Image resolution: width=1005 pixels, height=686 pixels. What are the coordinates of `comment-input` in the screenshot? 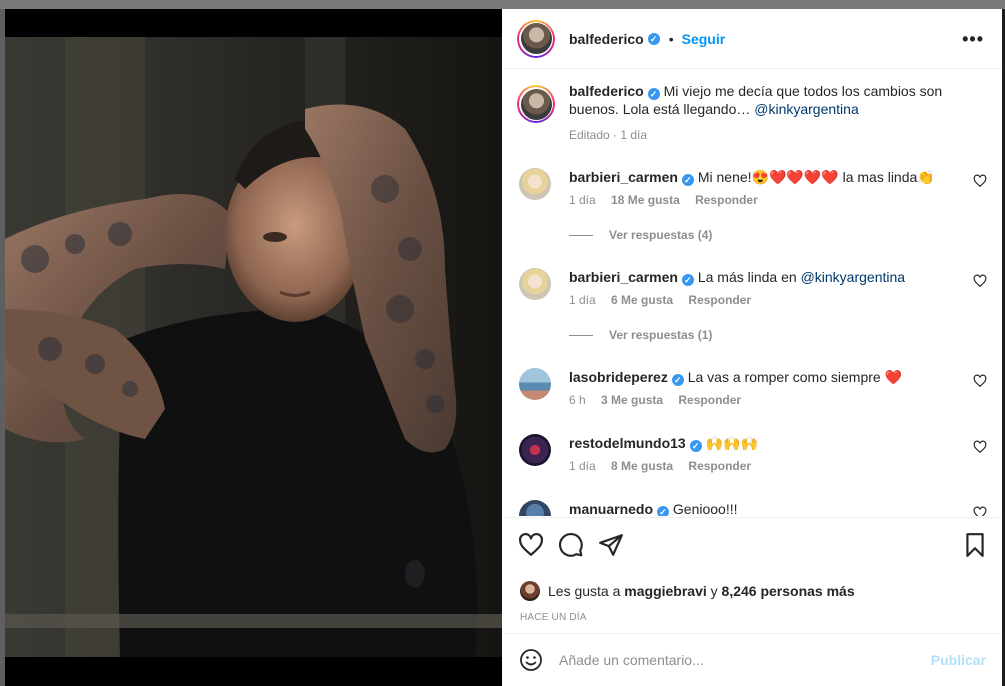 It's located at (739, 660).